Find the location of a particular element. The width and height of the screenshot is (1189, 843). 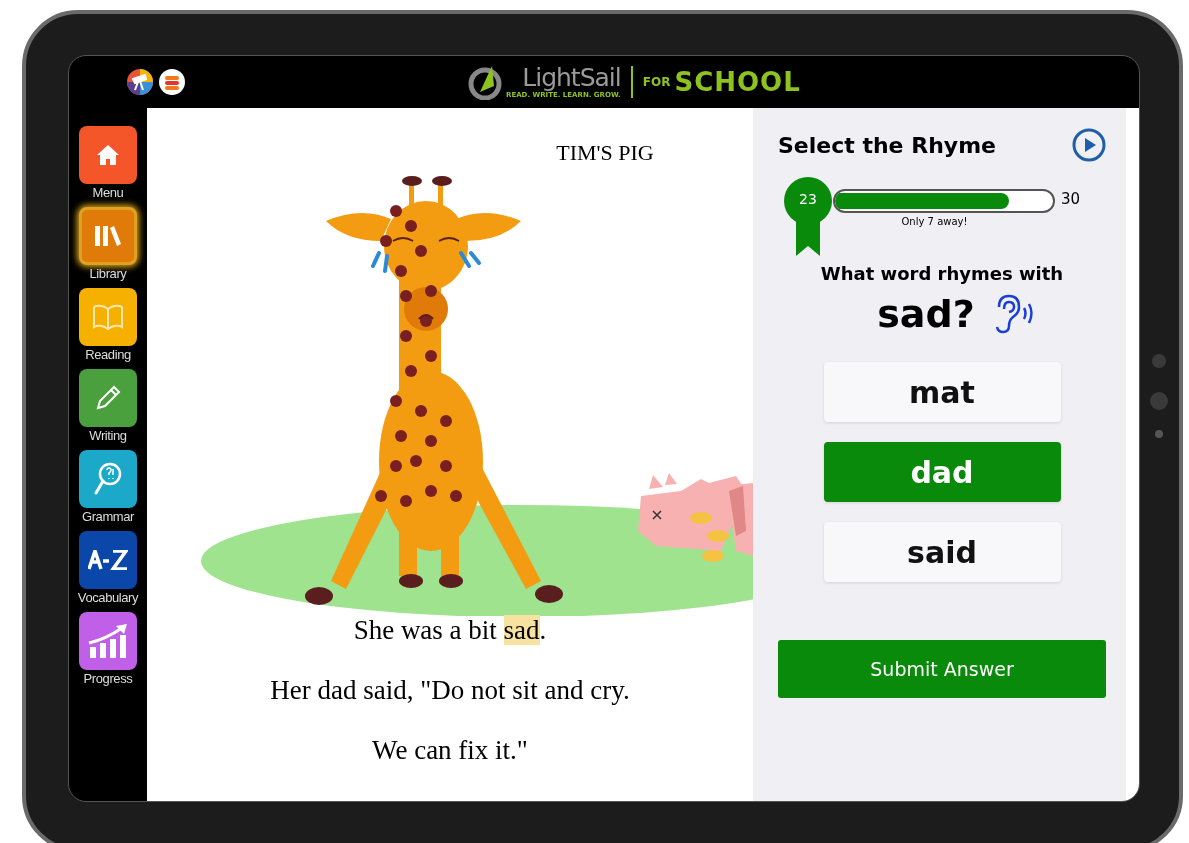

nav-item: Library is located at coordinates (108, 246).